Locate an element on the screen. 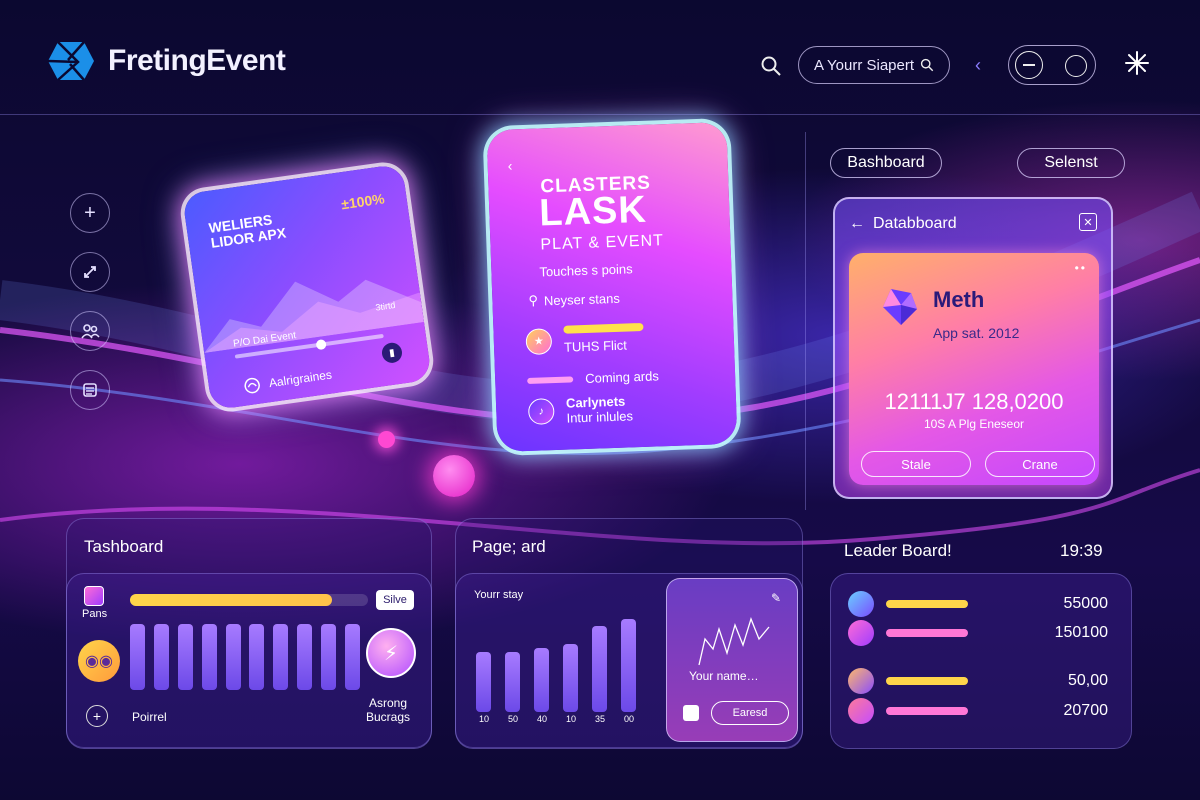 The image size is (1200, 800). chip-selenst: Selenst is located at coordinates (1071, 163).